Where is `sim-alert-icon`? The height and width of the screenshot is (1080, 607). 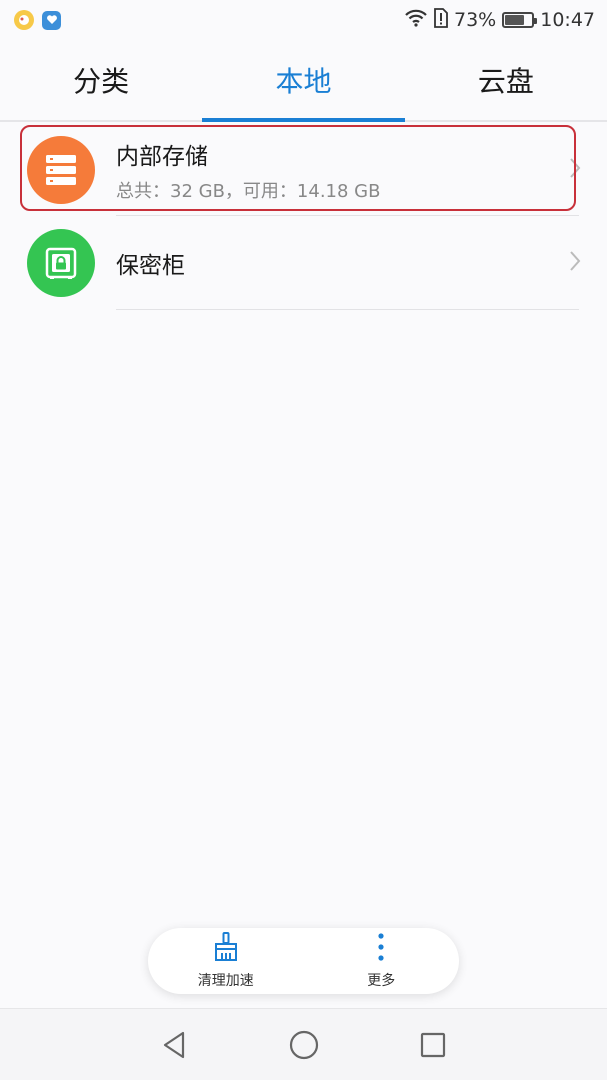
sim-alert-icon is located at coordinates (441, 20).